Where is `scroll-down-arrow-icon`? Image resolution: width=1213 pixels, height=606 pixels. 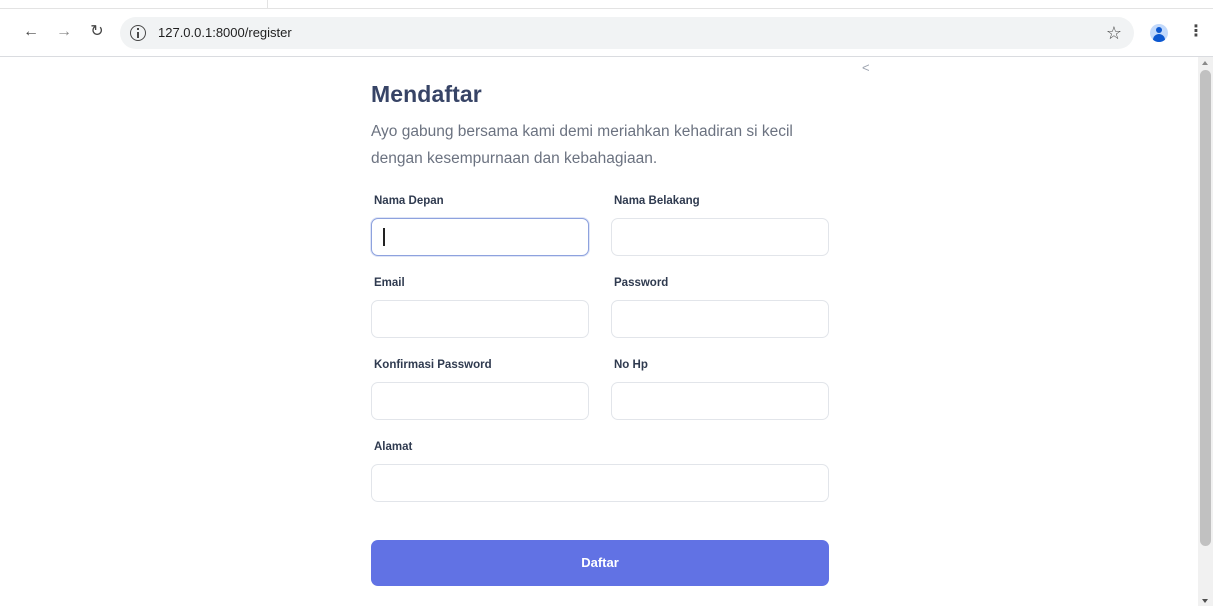
scroll-down-arrow-icon is located at coordinates (1205, 601).